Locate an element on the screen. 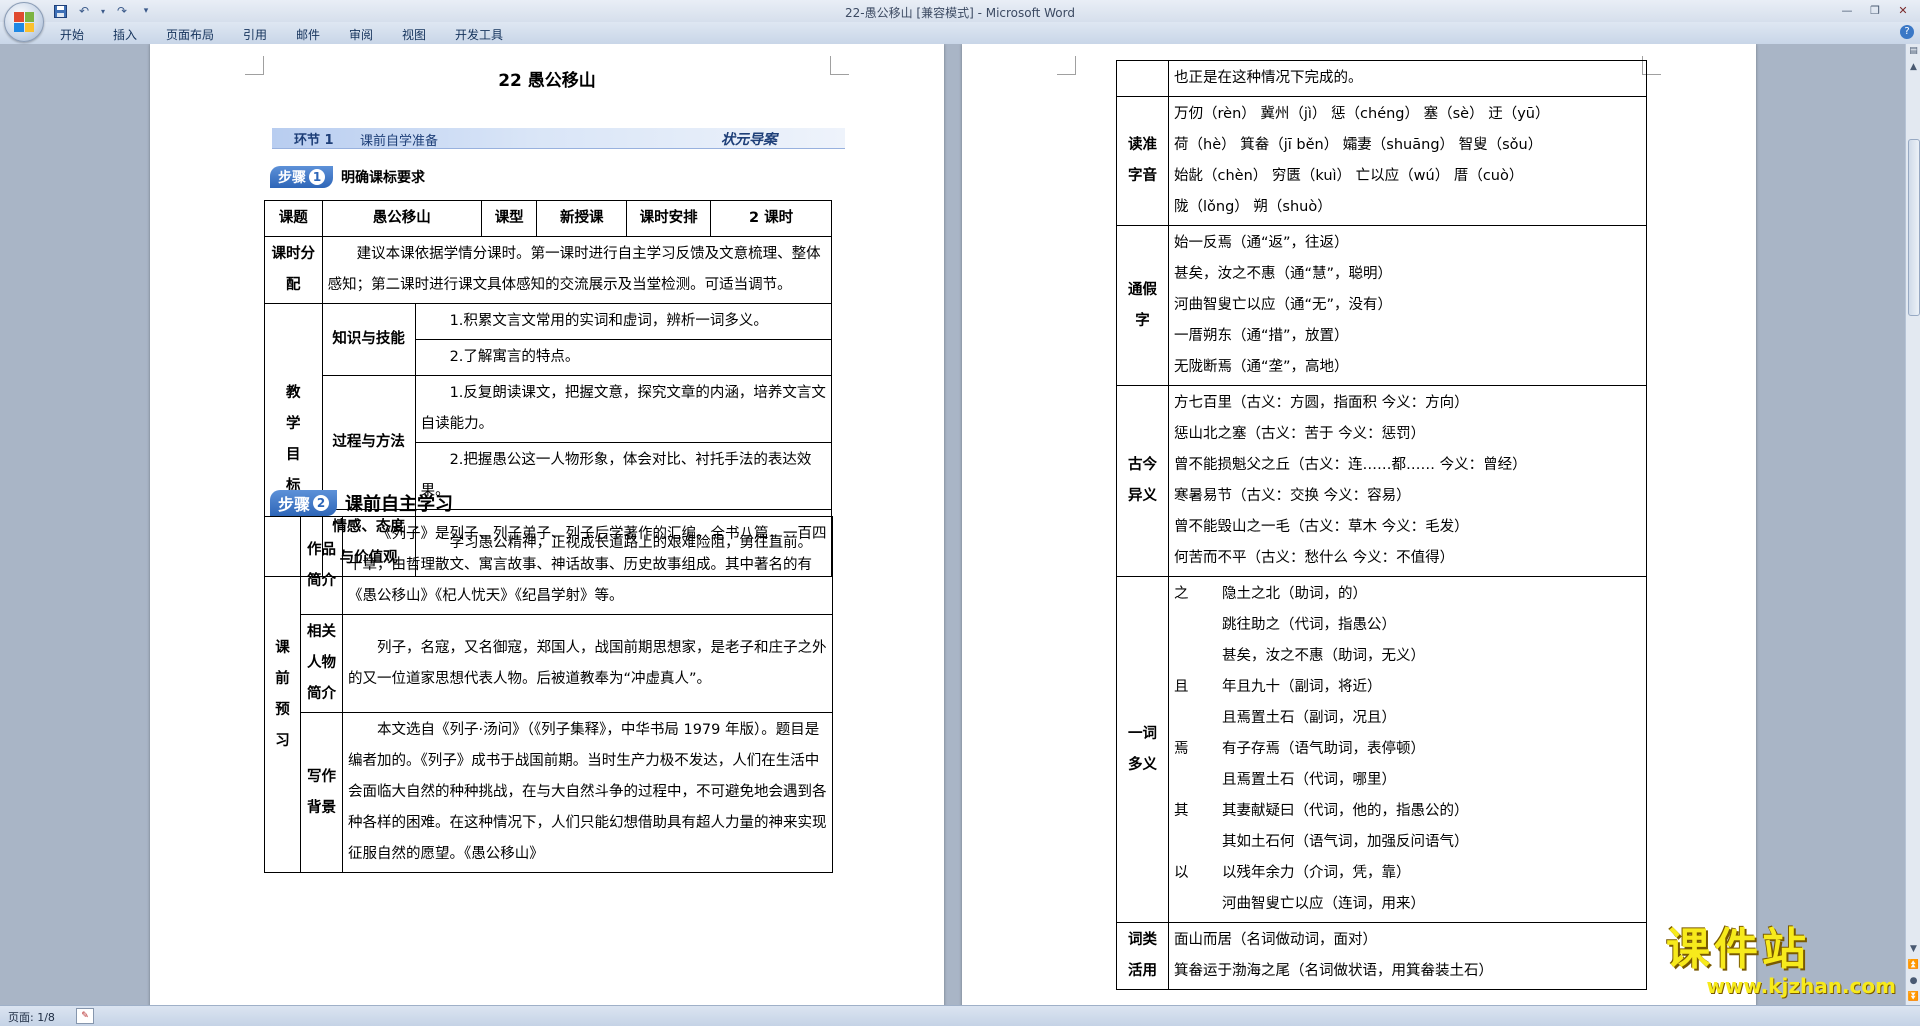 The image size is (1920, 1026). list-item: 始龀（chèn） 穷匮（kuì） 亡以应（wú） 厝（cuò） is located at coordinates (1349, 176).